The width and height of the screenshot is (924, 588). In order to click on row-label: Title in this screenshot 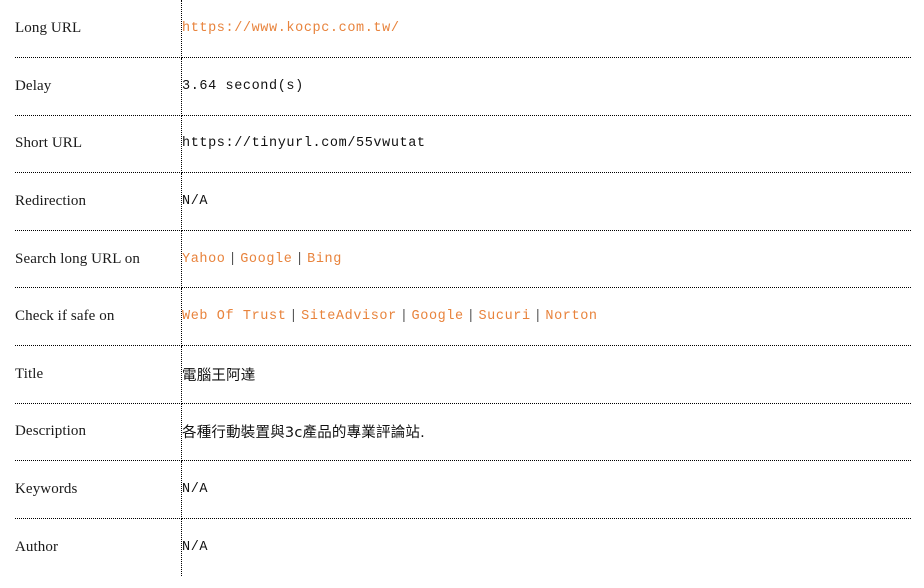, I will do `click(98, 374)`.